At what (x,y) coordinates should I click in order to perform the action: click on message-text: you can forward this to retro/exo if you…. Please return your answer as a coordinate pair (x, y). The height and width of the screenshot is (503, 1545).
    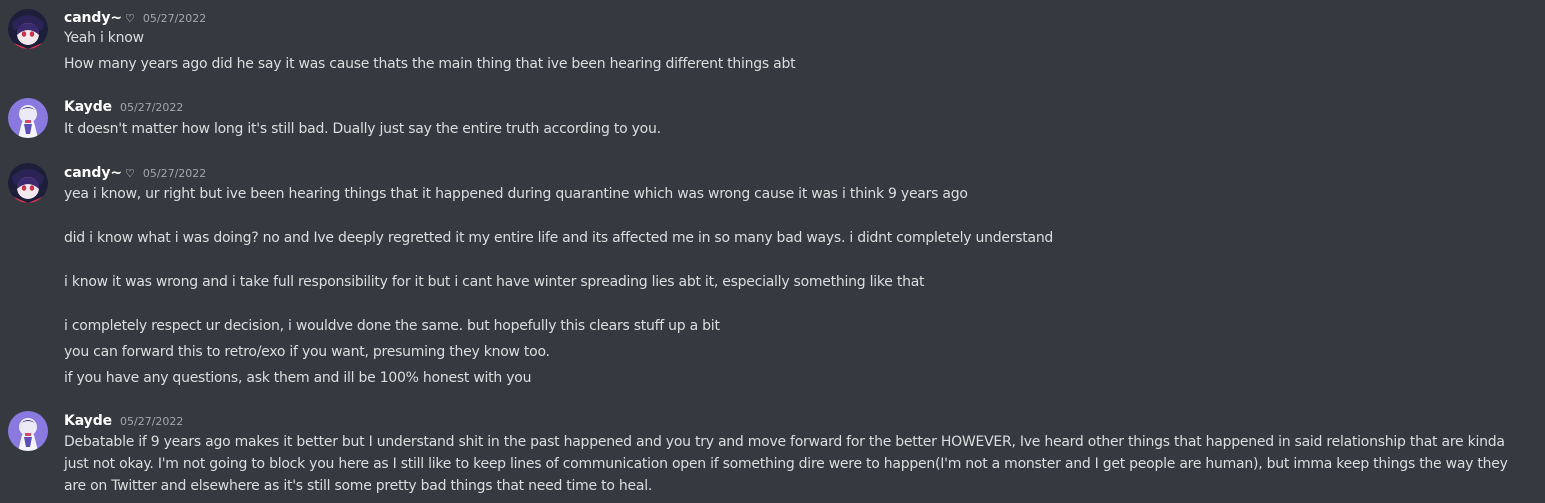
    Looking at the image, I should click on (307, 352).